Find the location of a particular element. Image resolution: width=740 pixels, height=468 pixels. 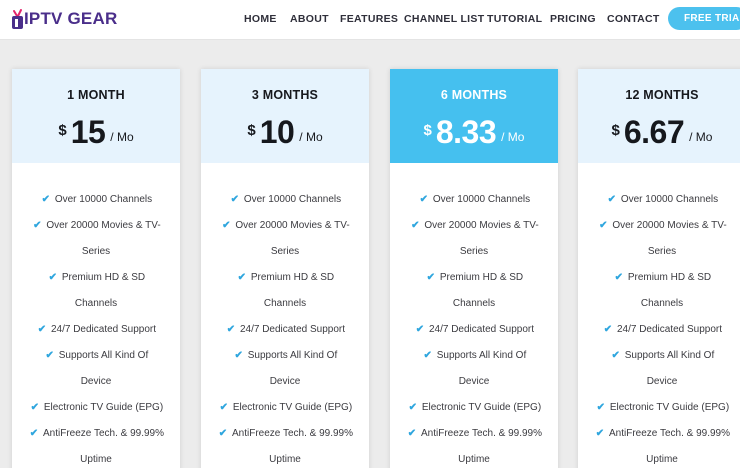

feature-text: Over 10000 Channels is located at coordinates (292, 199).